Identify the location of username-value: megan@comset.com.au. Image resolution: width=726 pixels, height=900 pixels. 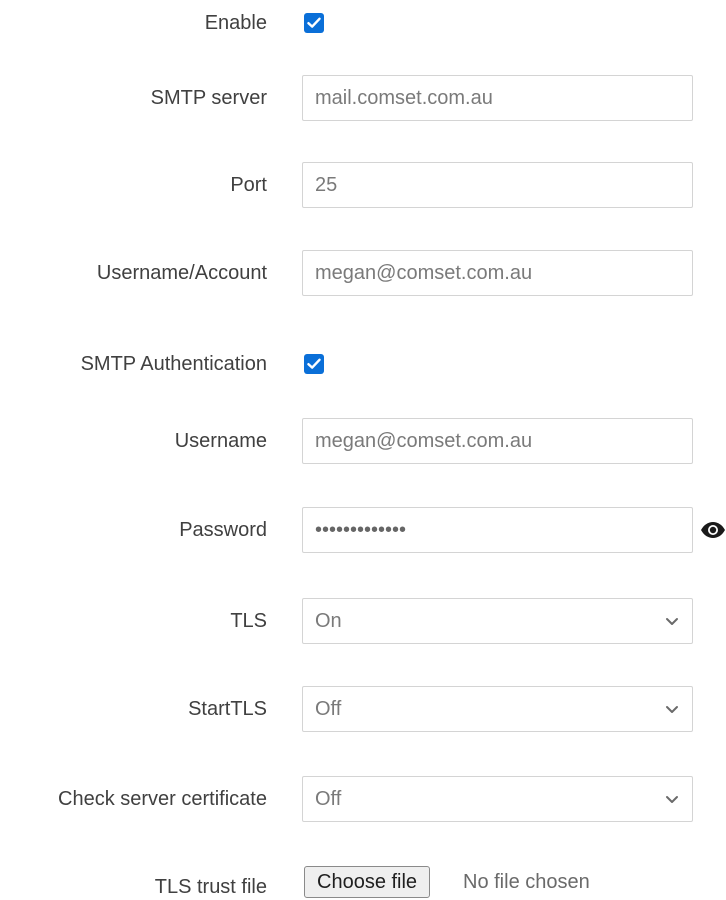
(424, 441).